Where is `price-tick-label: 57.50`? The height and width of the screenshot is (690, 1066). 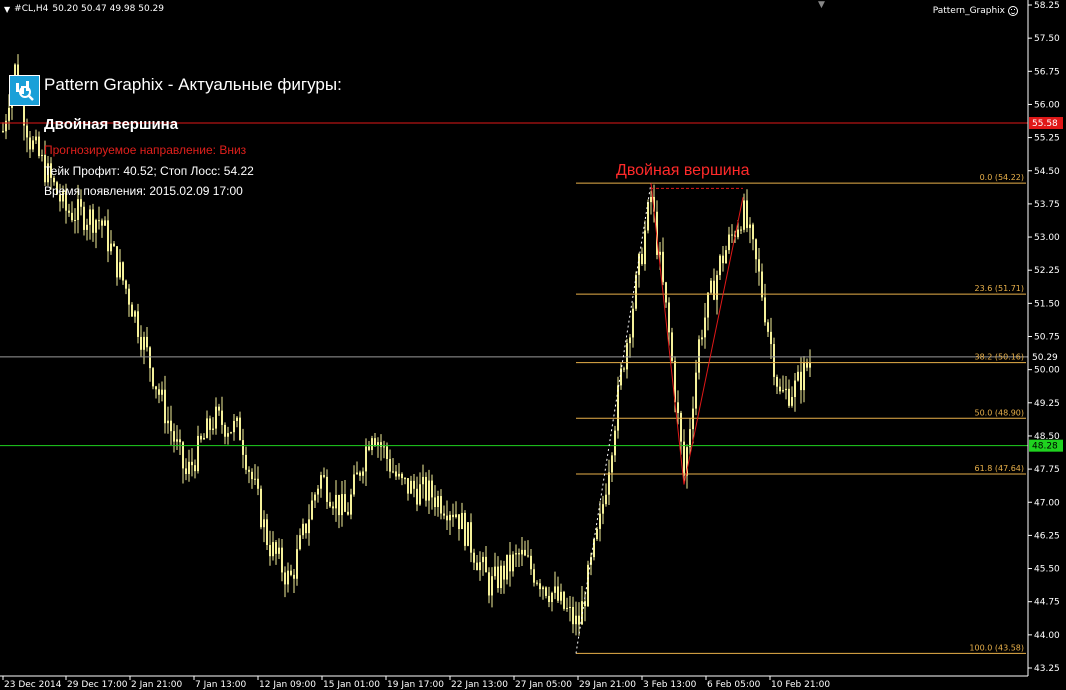 price-tick-label: 57.50 is located at coordinates (1047, 39).